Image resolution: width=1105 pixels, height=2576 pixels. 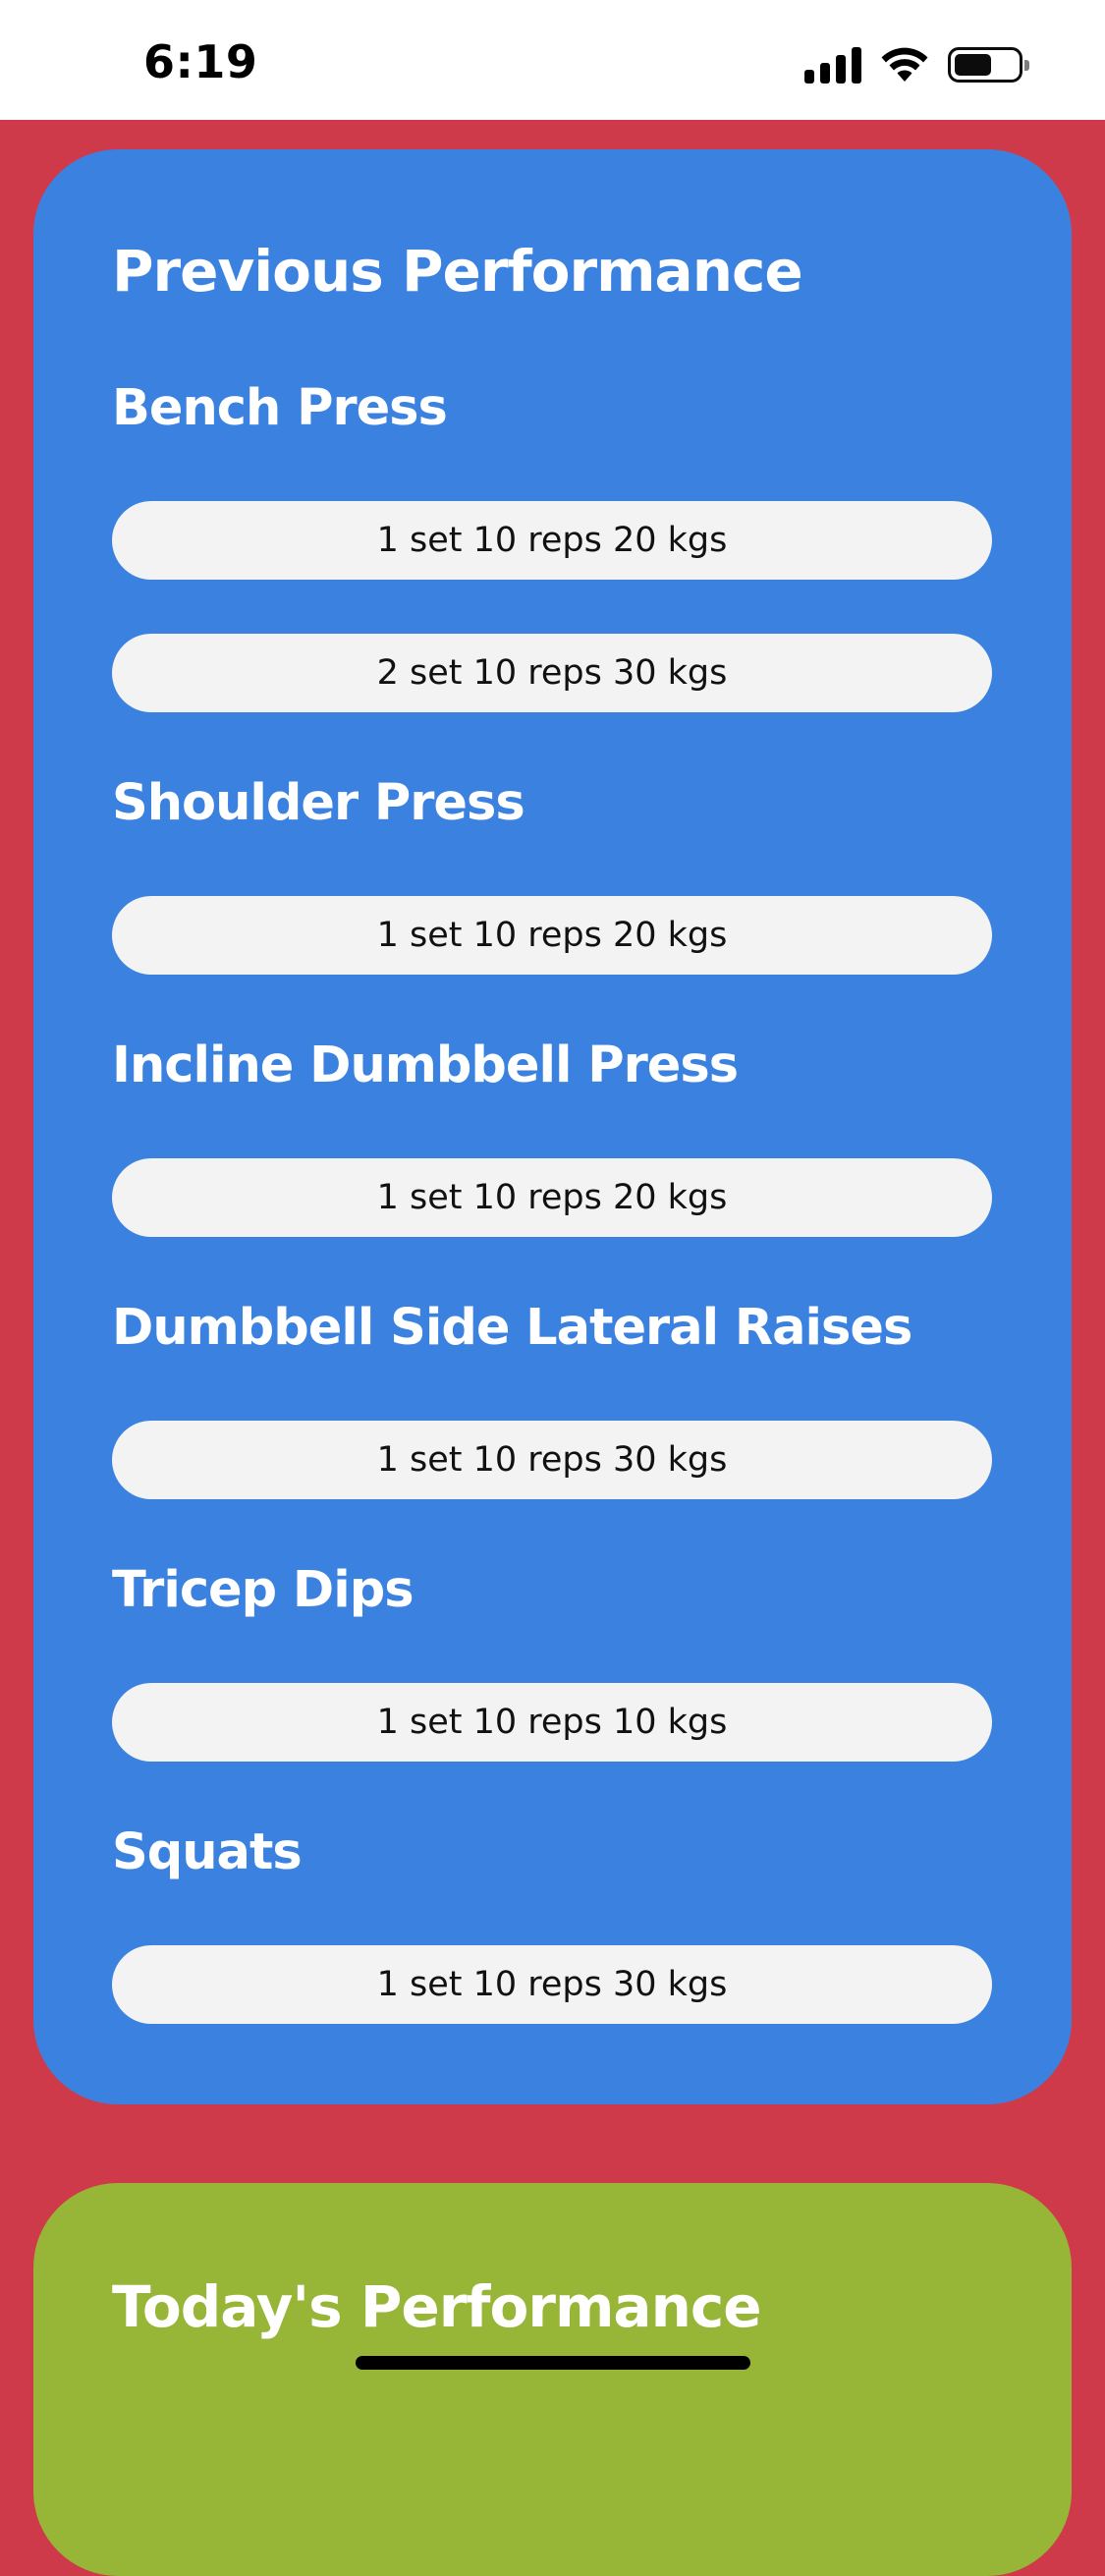 What do you see at coordinates (552, 673) in the screenshot?
I see `set-entry: 2 set 10 reps 30 kgs` at bounding box center [552, 673].